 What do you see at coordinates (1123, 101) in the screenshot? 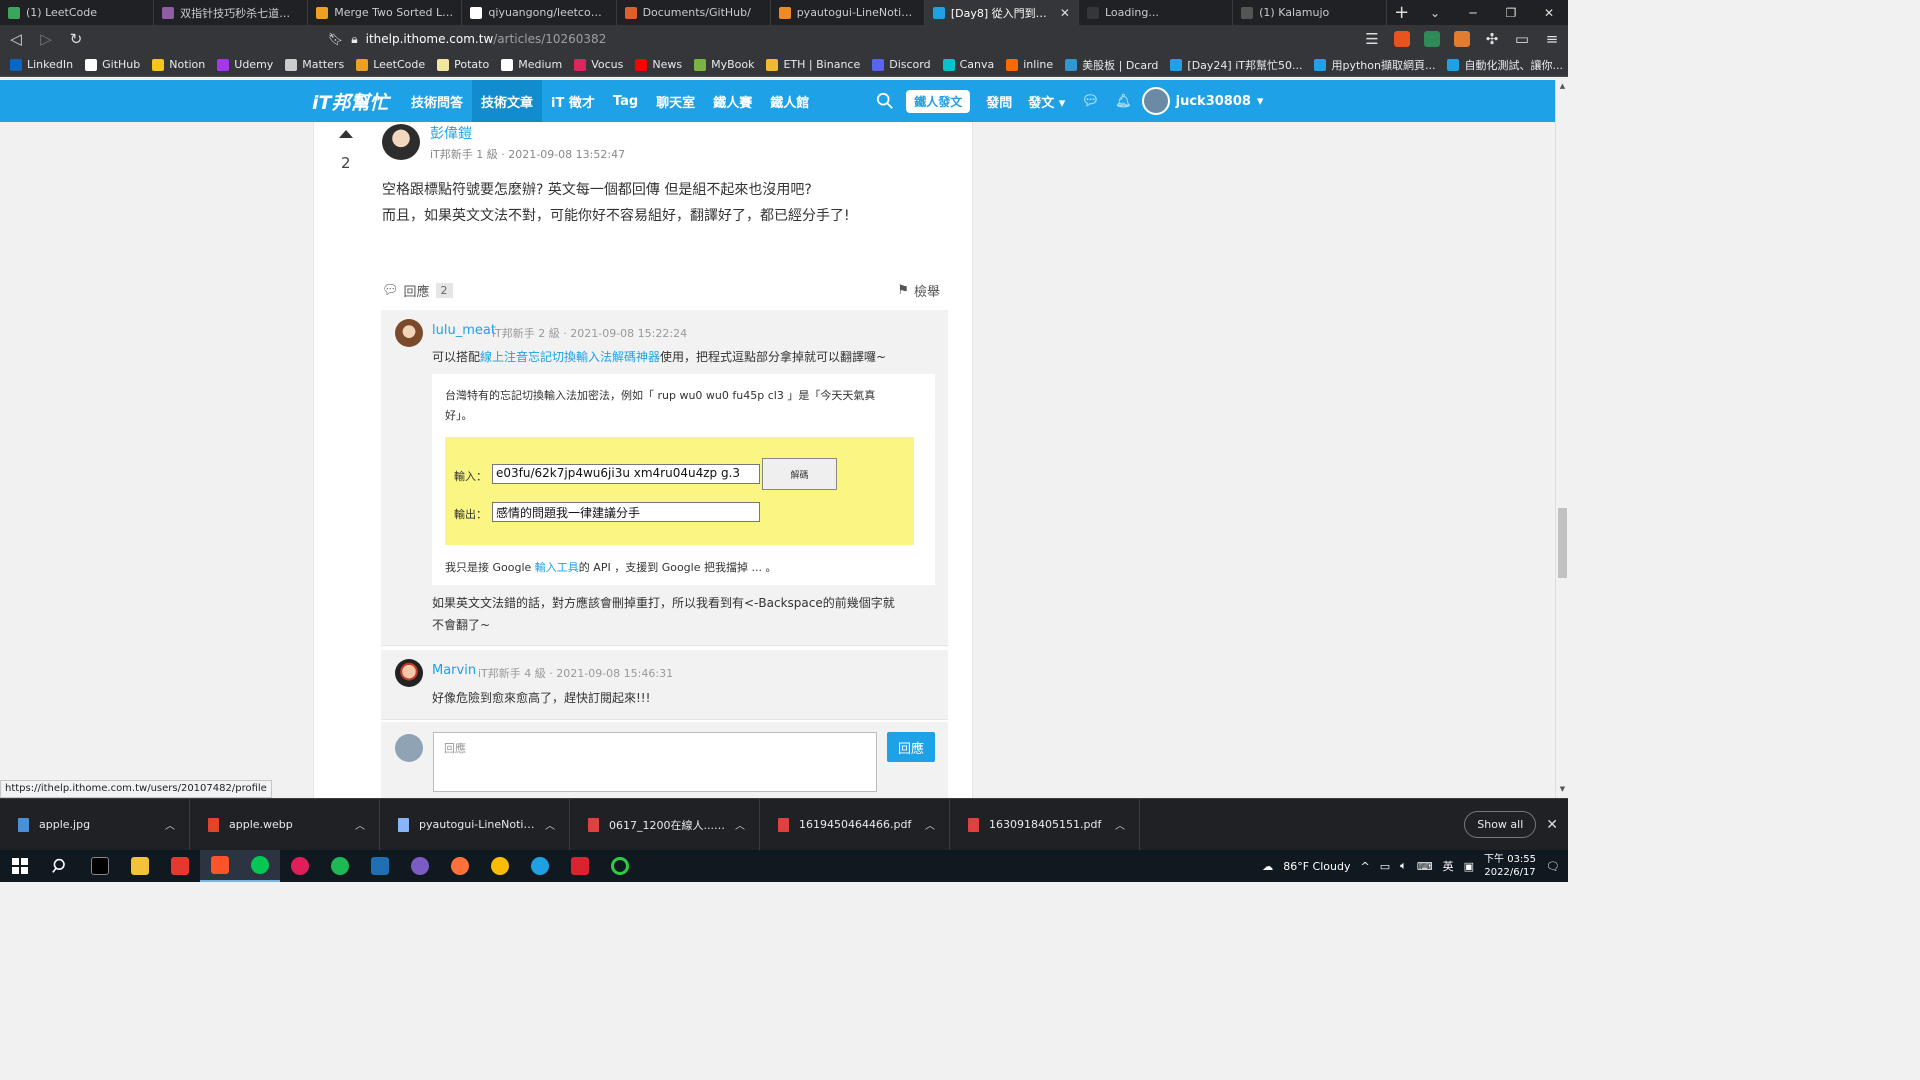
I see `bell-icon: 🔔︎` at bounding box center [1123, 101].